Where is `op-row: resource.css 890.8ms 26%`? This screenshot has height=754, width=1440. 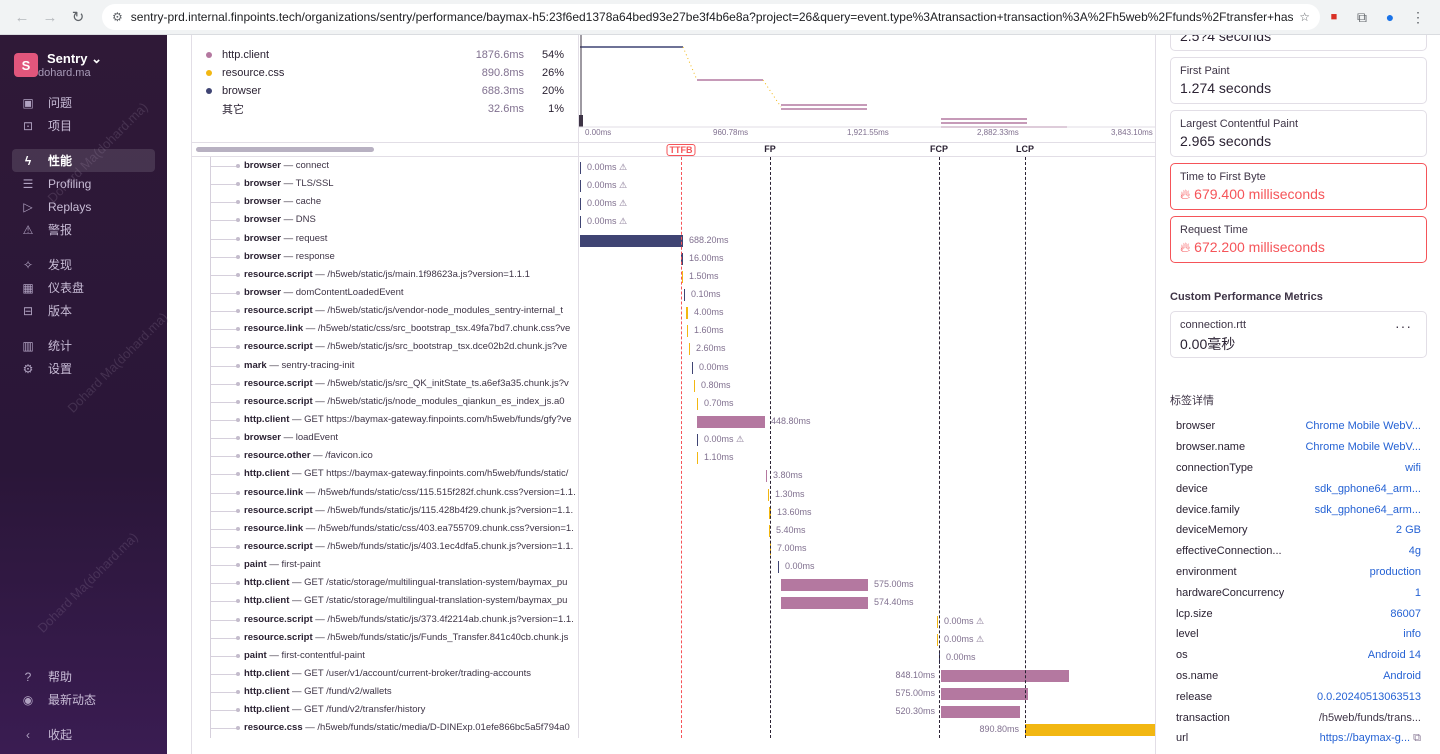 op-row: resource.css 890.8ms 26% is located at coordinates (385, 73).